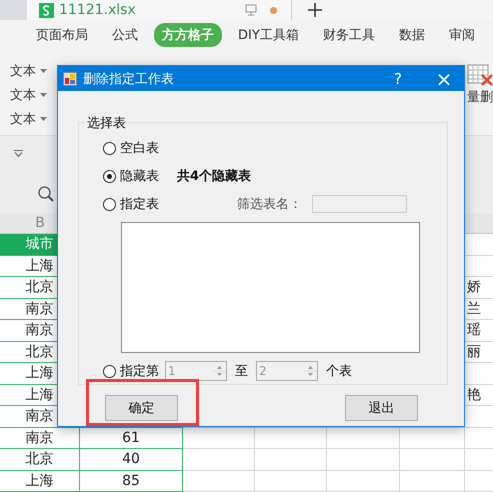 This screenshot has width=493, height=492. I want to click on table-cell: 北京, so click(40, 459).